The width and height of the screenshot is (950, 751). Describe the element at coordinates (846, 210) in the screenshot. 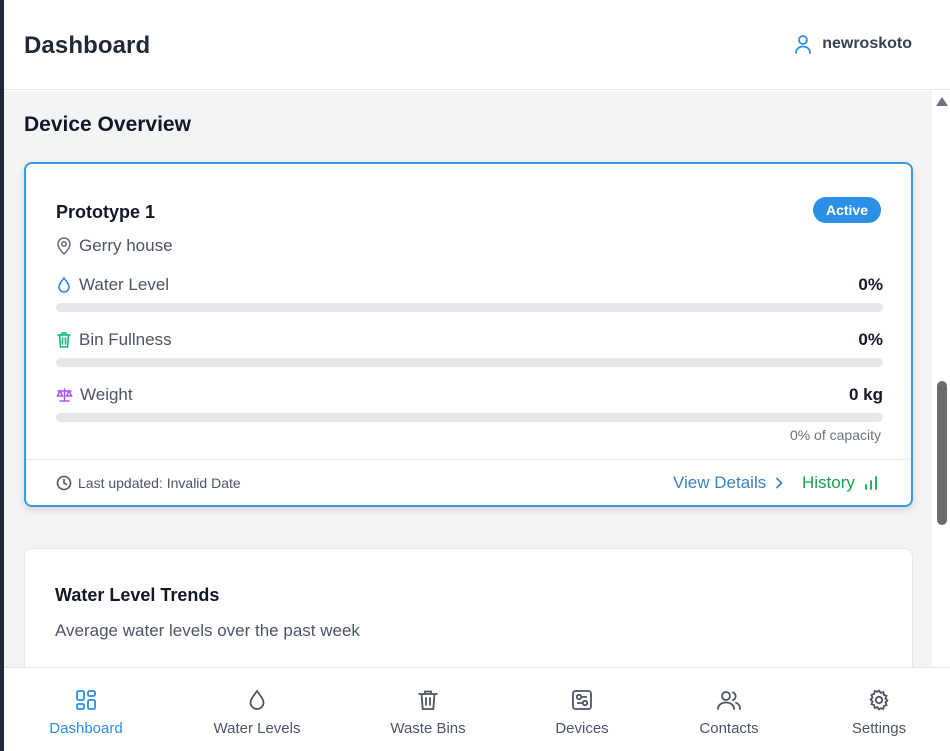

I see `status-badge: Active` at that location.